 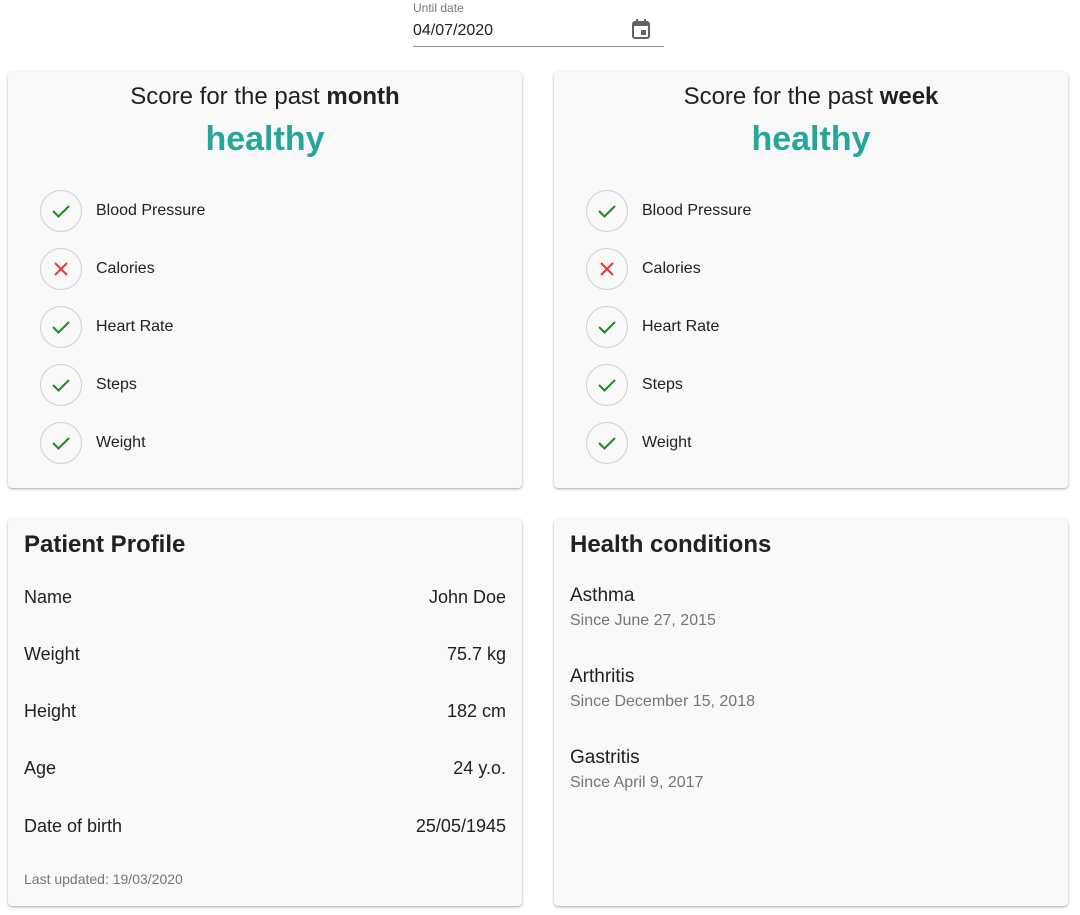 I want to click on health-conditions-heading: Health conditions, so click(x=671, y=544).